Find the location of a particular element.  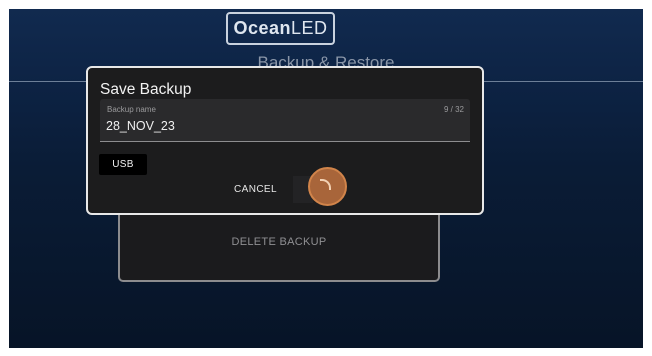

oceanled-logo: Ocean LED is located at coordinates (280, 28).